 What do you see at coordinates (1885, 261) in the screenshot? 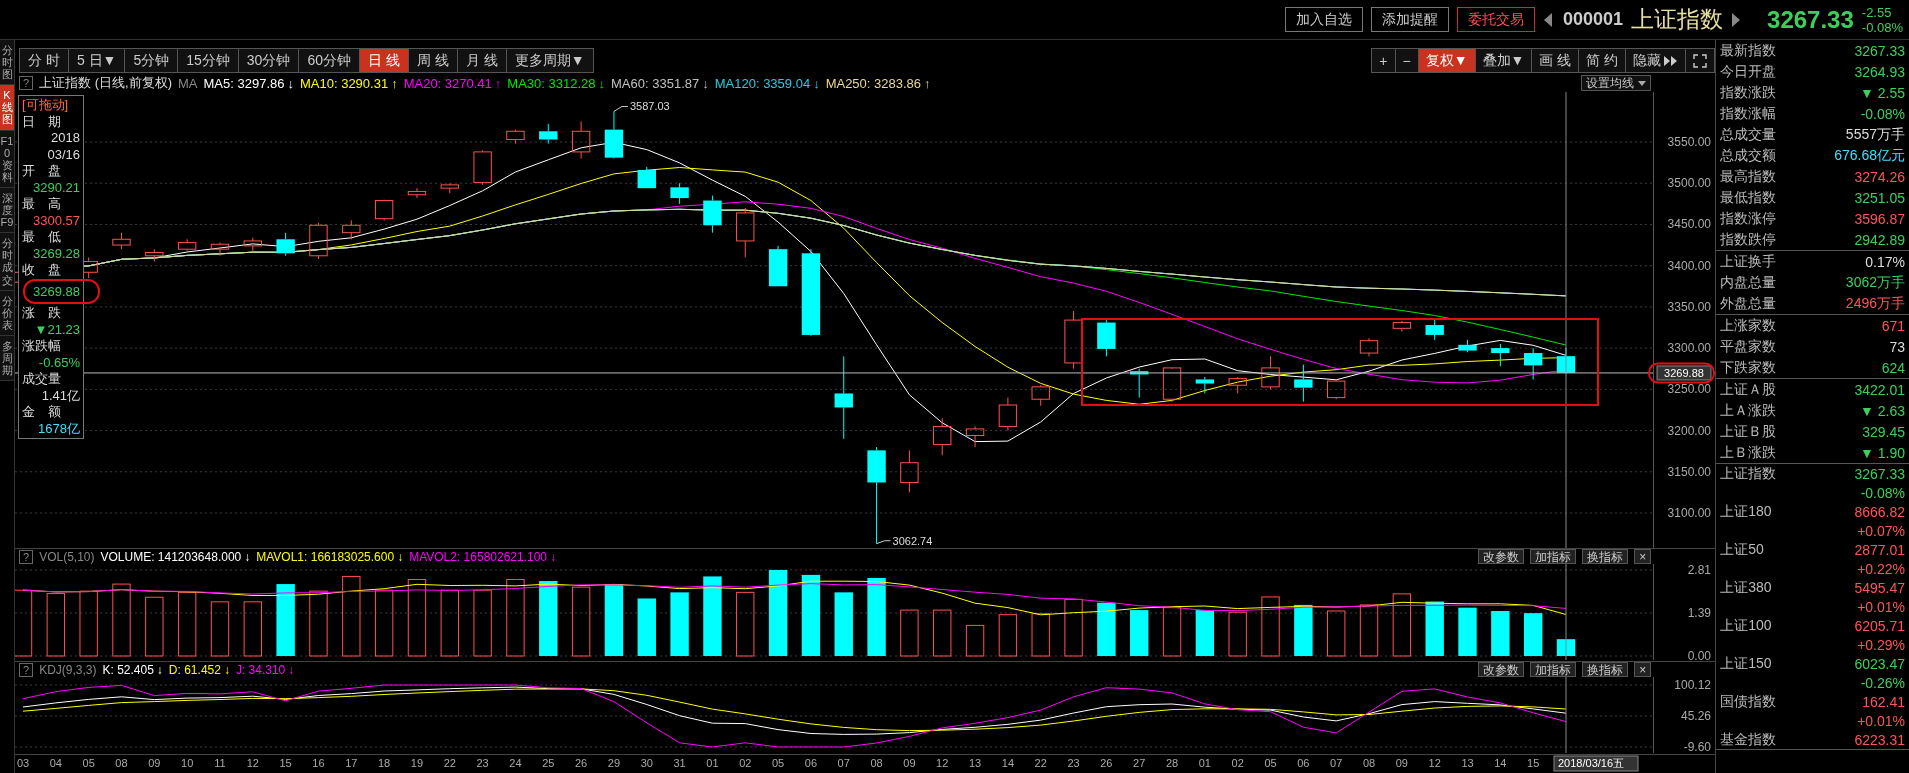
I see `quote-value: 0.17%` at bounding box center [1885, 261].